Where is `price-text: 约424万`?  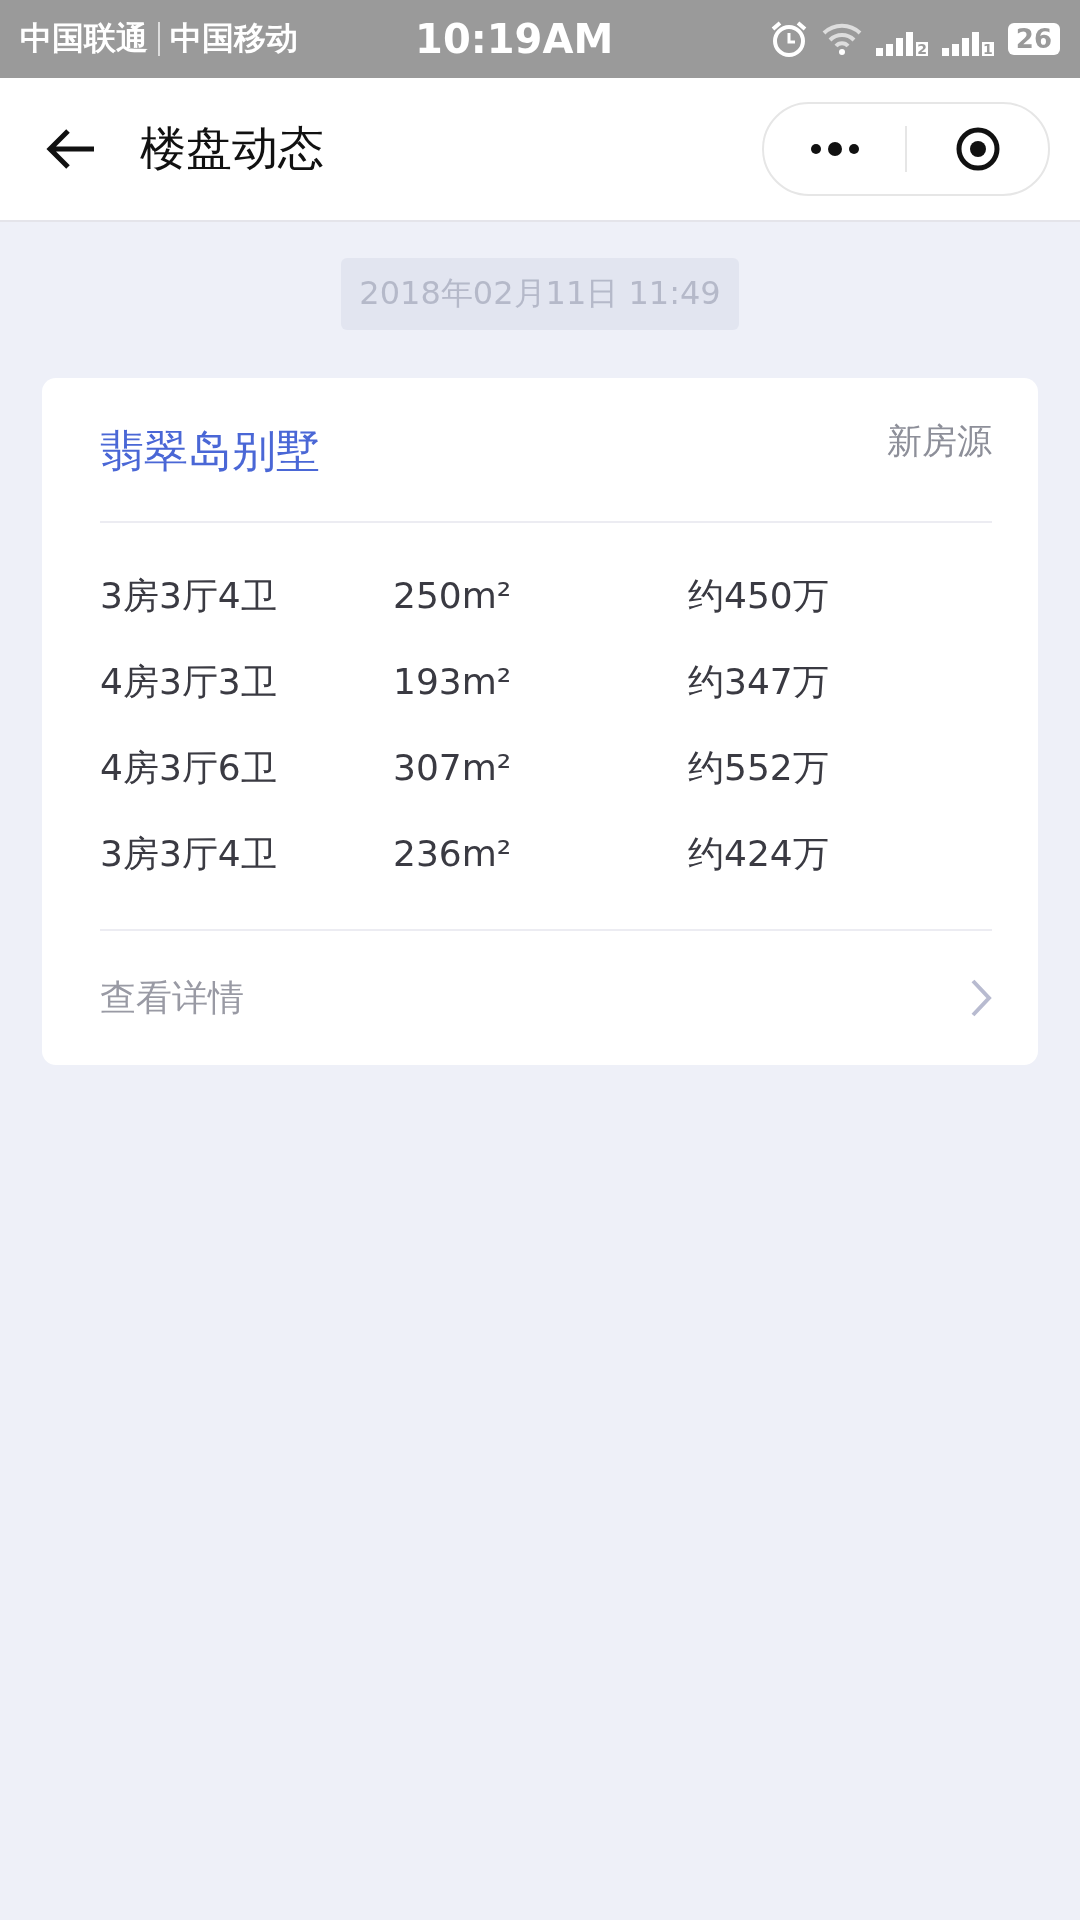
price-text: 约424万 is located at coordinates (759, 854).